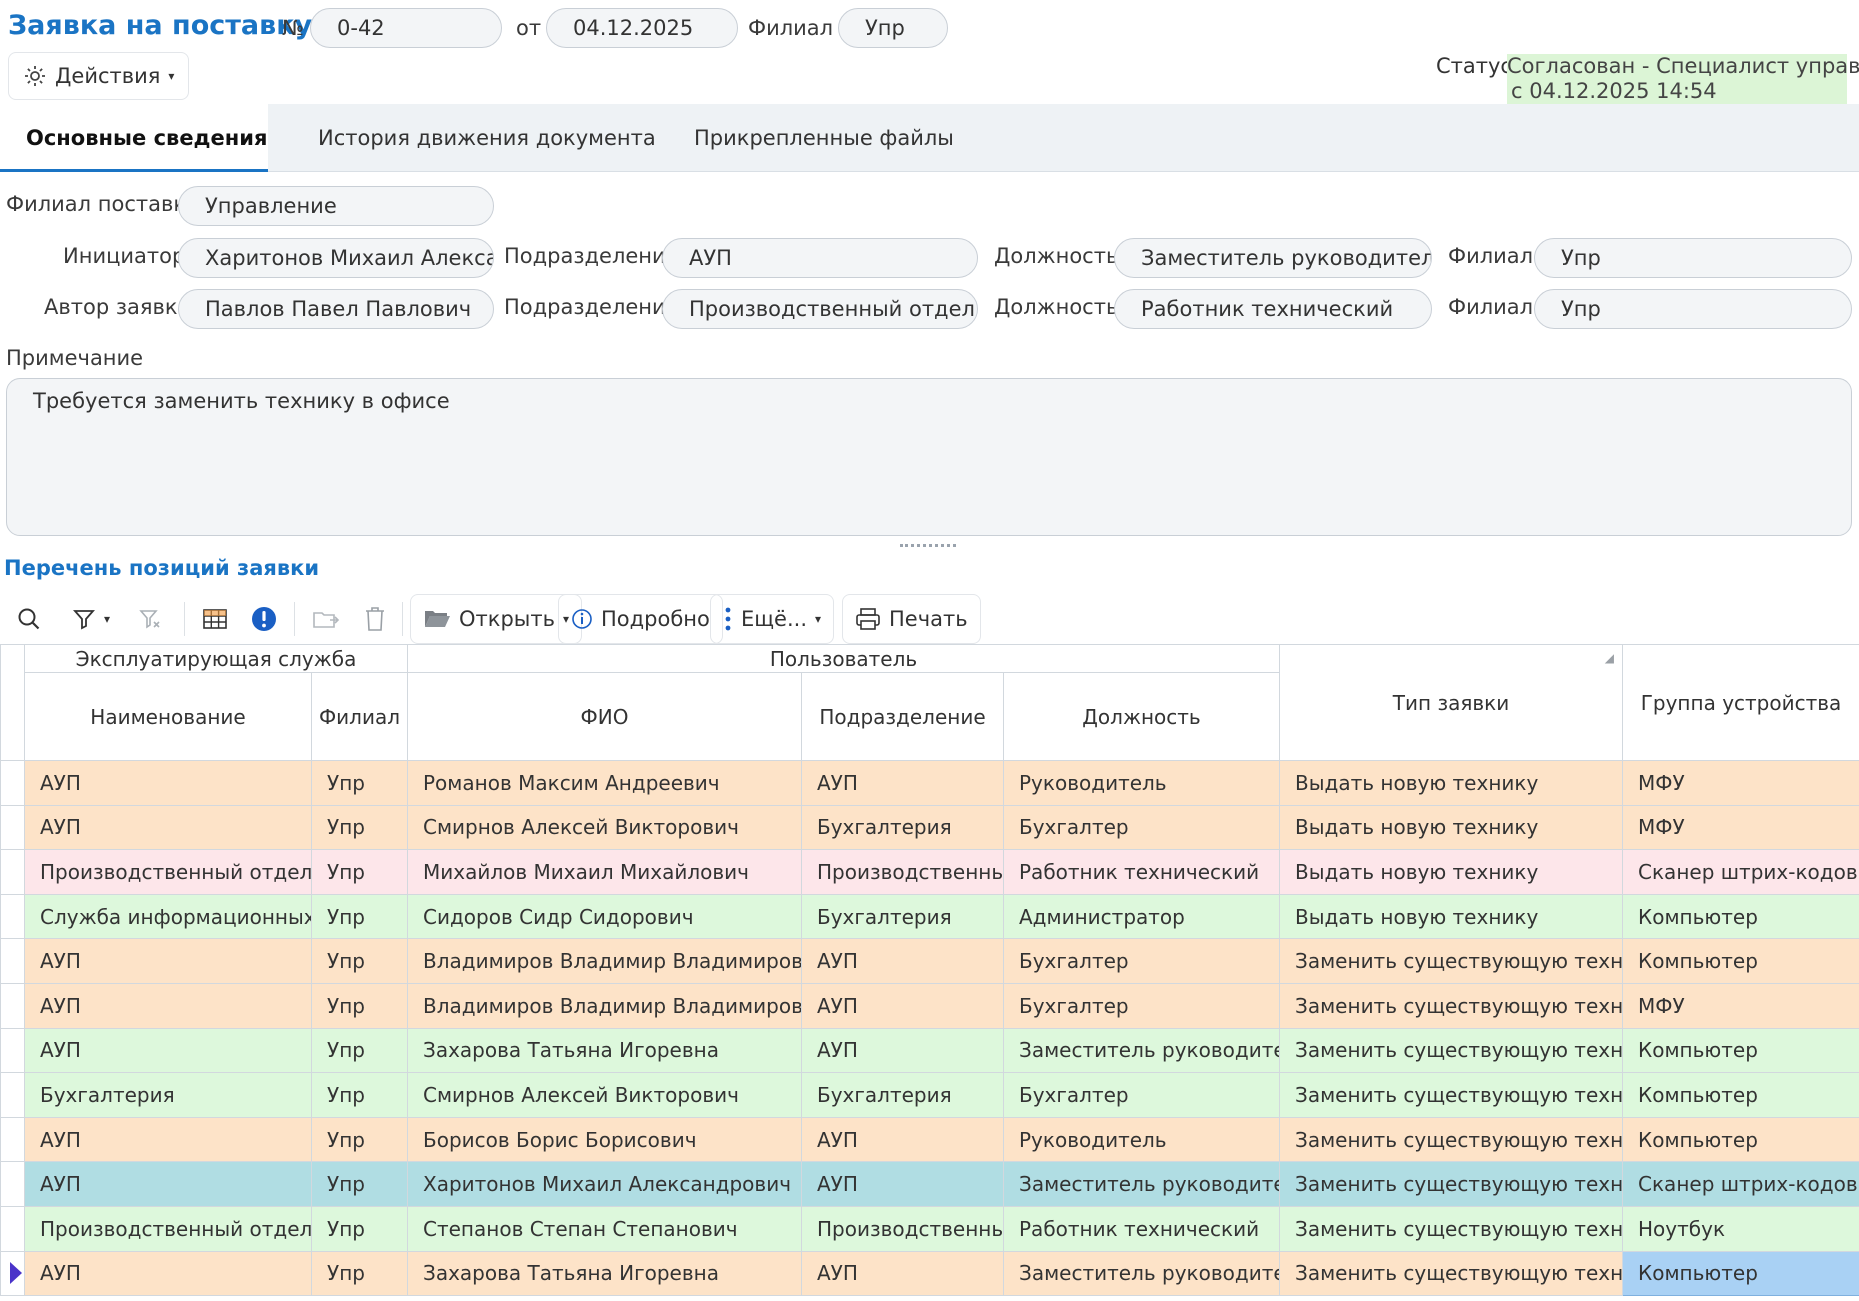 Image resolution: width=1859 pixels, height=1301 pixels. What do you see at coordinates (1141, 716) in the screenshot?
I see `column-header-position: Должность` at bounding box center [1141, 716].